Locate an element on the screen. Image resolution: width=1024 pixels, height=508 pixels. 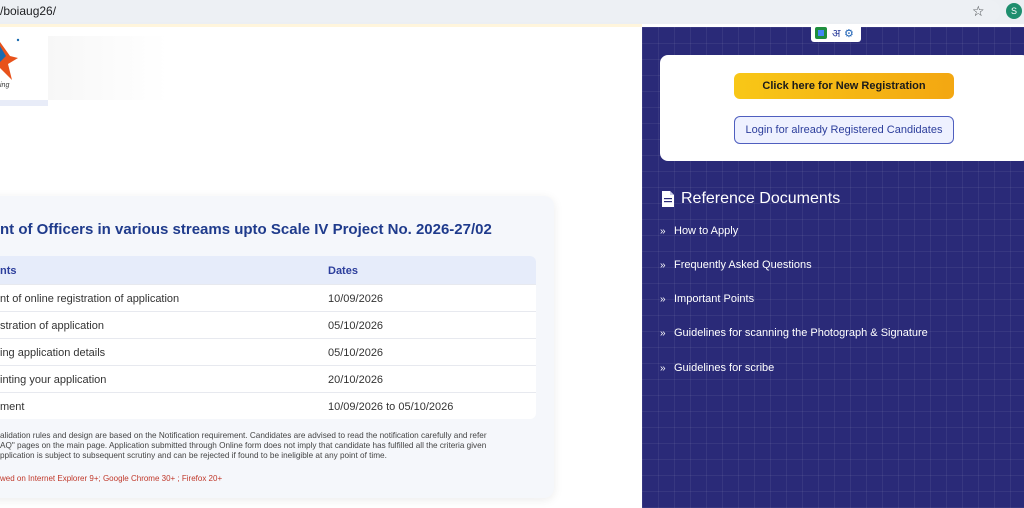
gear-icon: ⚙ is located at coordinates (849, 34).